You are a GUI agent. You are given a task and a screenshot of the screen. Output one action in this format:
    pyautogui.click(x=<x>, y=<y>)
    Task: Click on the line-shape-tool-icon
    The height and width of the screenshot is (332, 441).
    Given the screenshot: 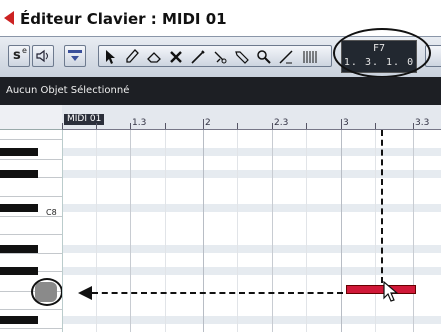 What is the action you would take?
    pyautogui.click(x=286, y=57)
    